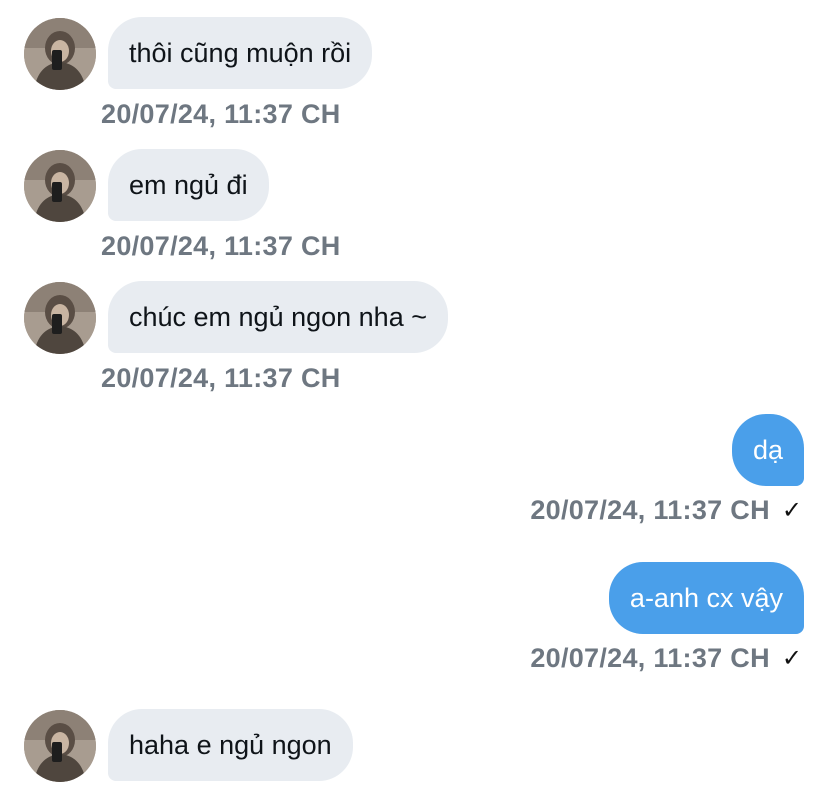 Image resolution: width=828 pixels, height=789 pixels. What do you see at coordinates (278, 317) in the screenshot?
I see `message-bubble: chúc em ngủ ngon nha ~` at bounding box center [278, 317].